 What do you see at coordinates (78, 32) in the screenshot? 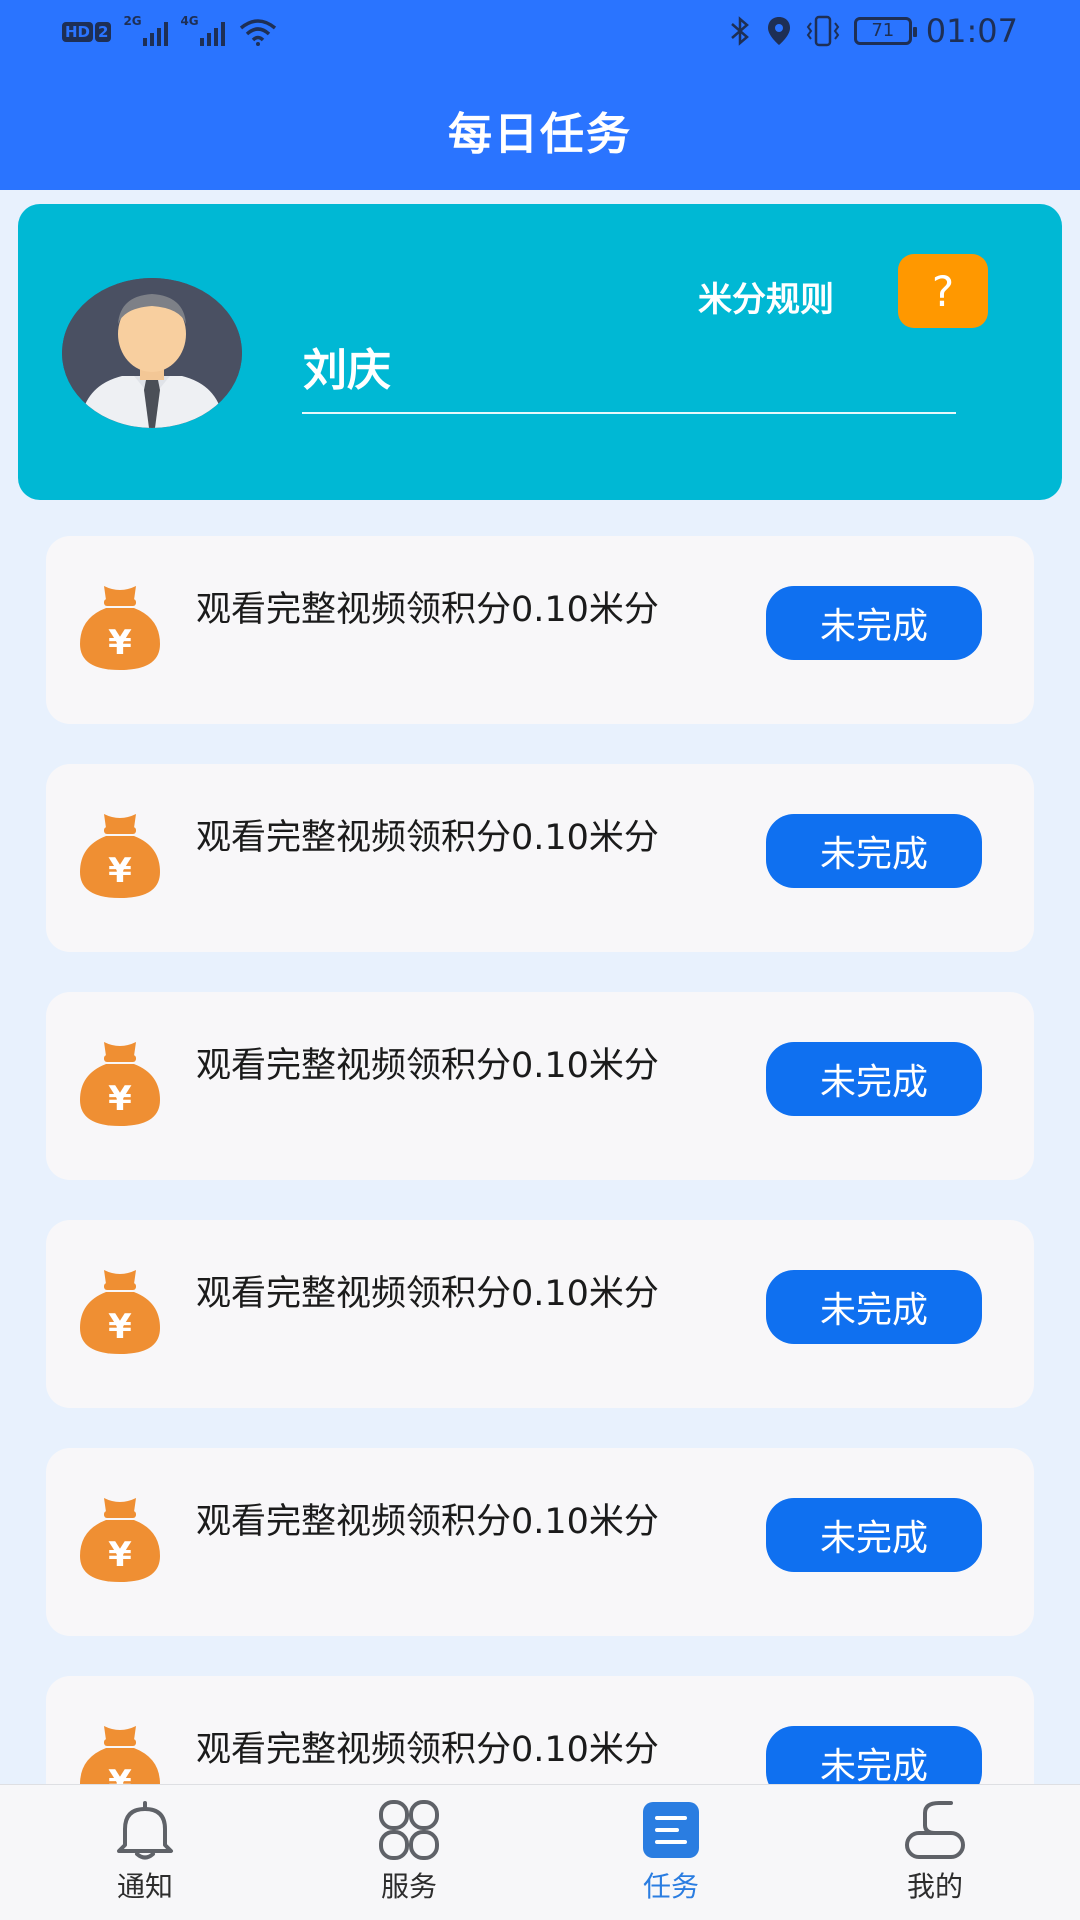
I see `hd-label: HD` at bounding box center [78, 32].